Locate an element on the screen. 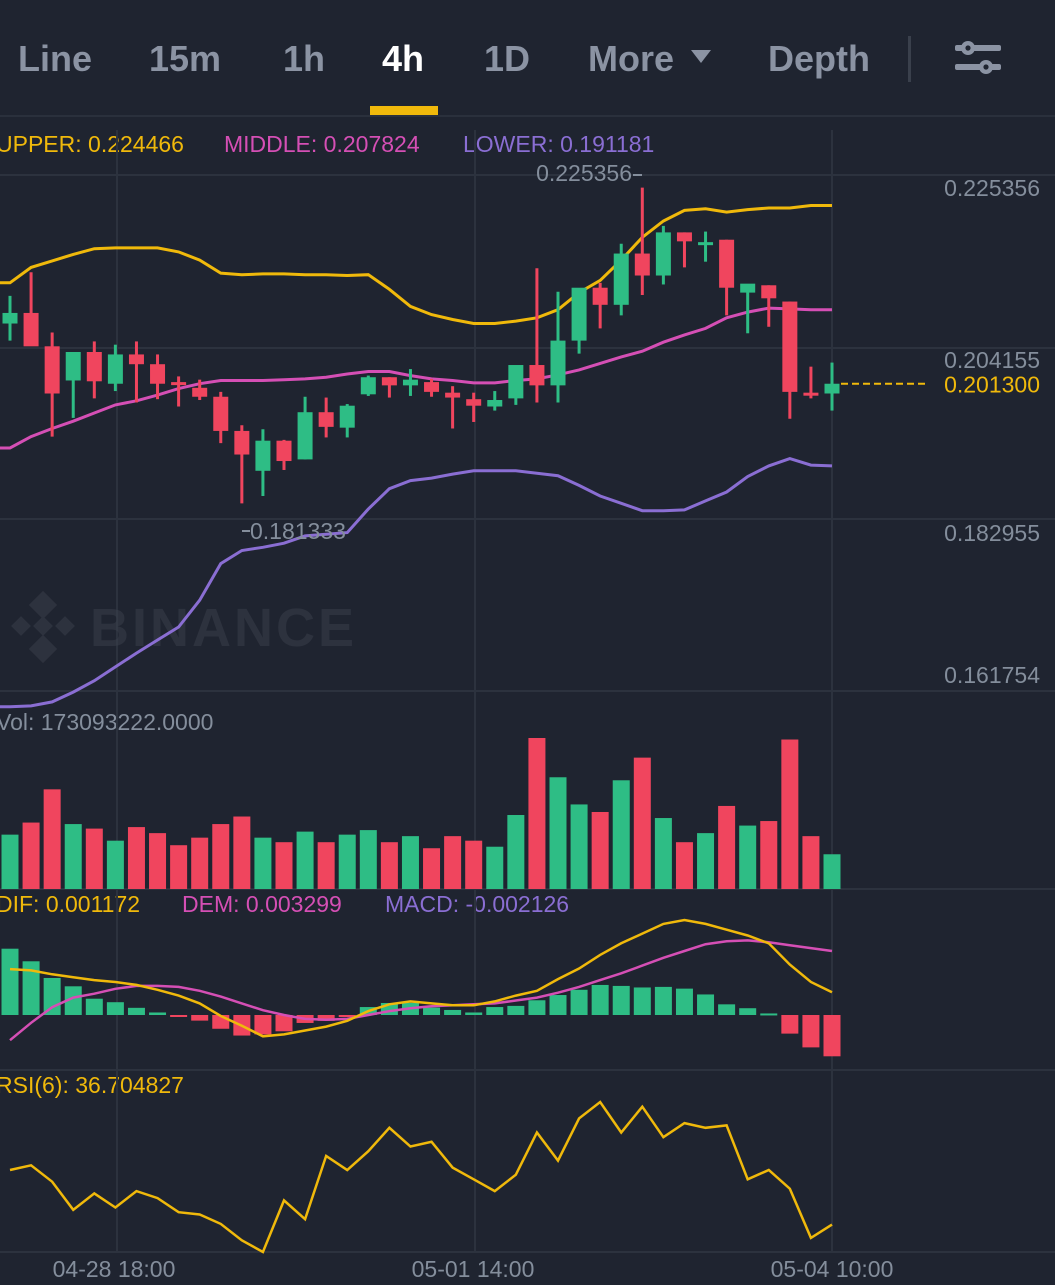 This screenshot has width=1055, height=1285. tab-divider is located at coordinates (909, 59).